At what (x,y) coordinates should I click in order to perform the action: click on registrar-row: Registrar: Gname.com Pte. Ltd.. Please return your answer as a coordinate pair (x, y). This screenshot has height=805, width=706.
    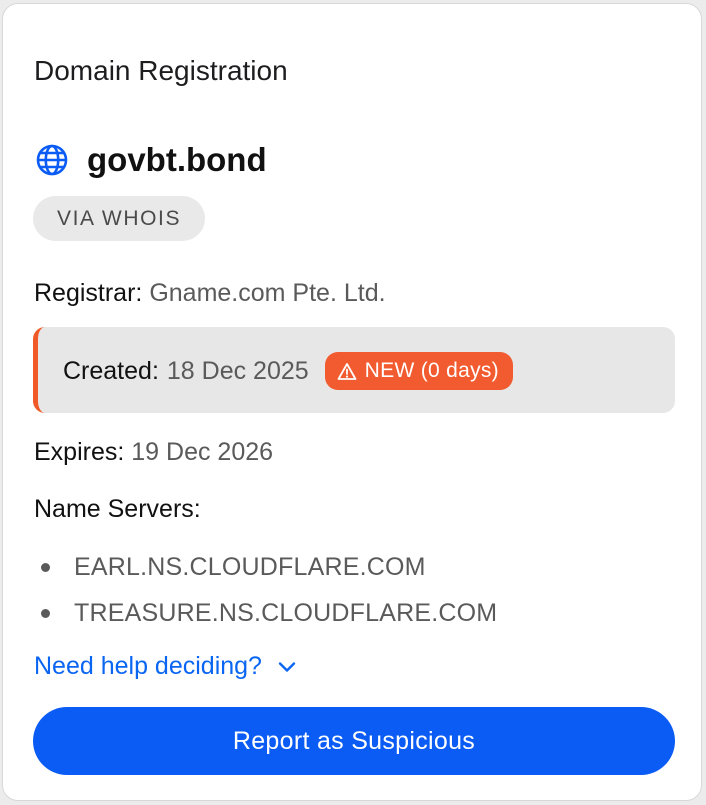
    Looking at the image, I should click on (210, 293).